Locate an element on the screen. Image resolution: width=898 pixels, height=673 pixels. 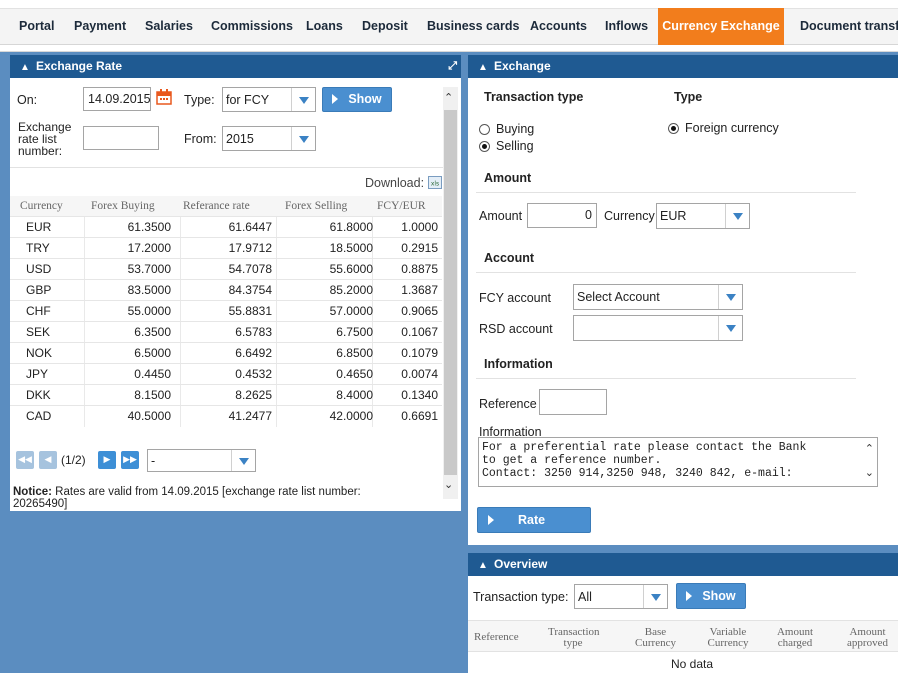
rate-button: Rate is located at coordinates (534, 520).